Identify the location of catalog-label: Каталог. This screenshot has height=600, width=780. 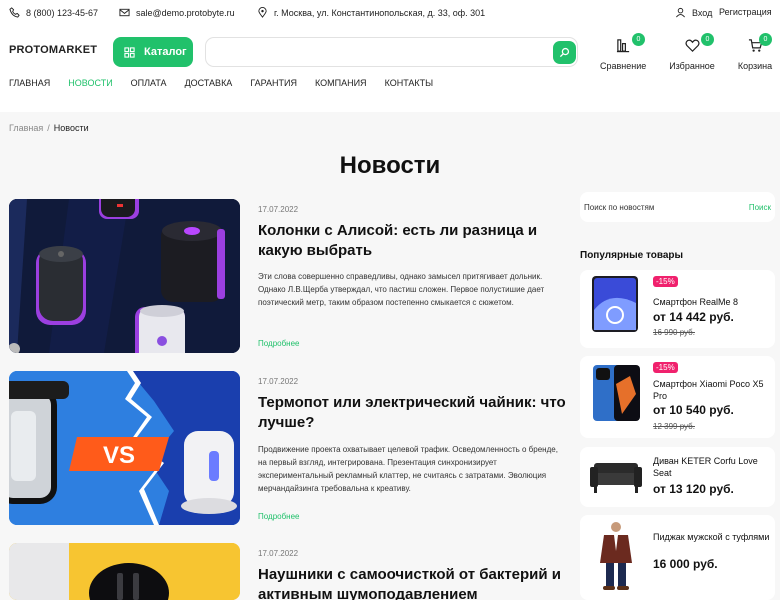
(165, 52).